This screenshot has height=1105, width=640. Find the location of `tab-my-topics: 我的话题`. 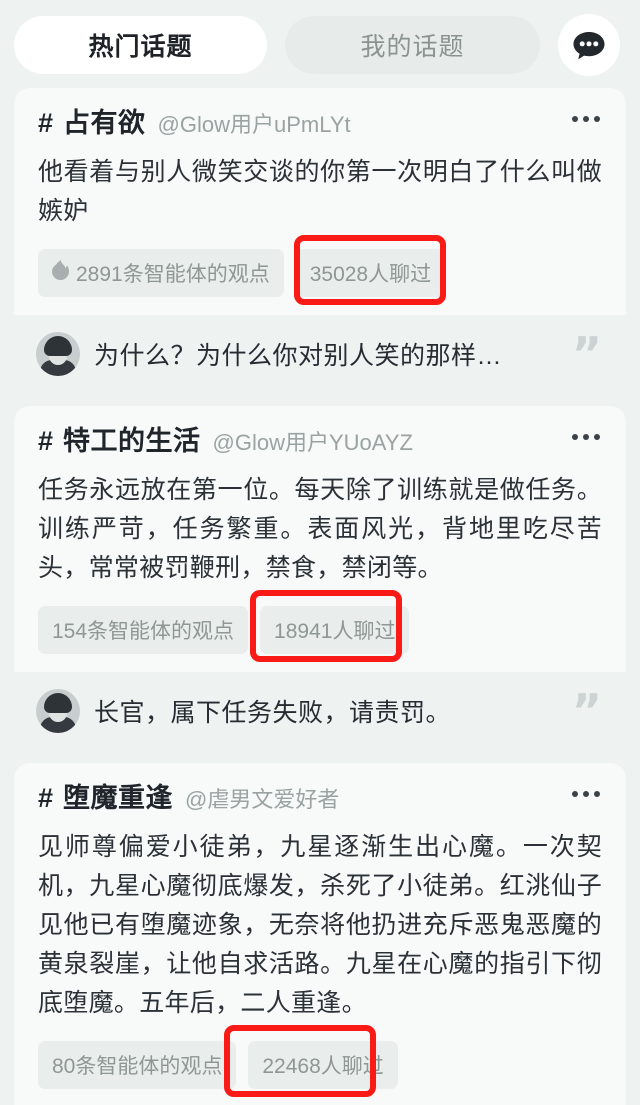

tab-my-topics: 我的话题 is located at coordinates (412, 45).